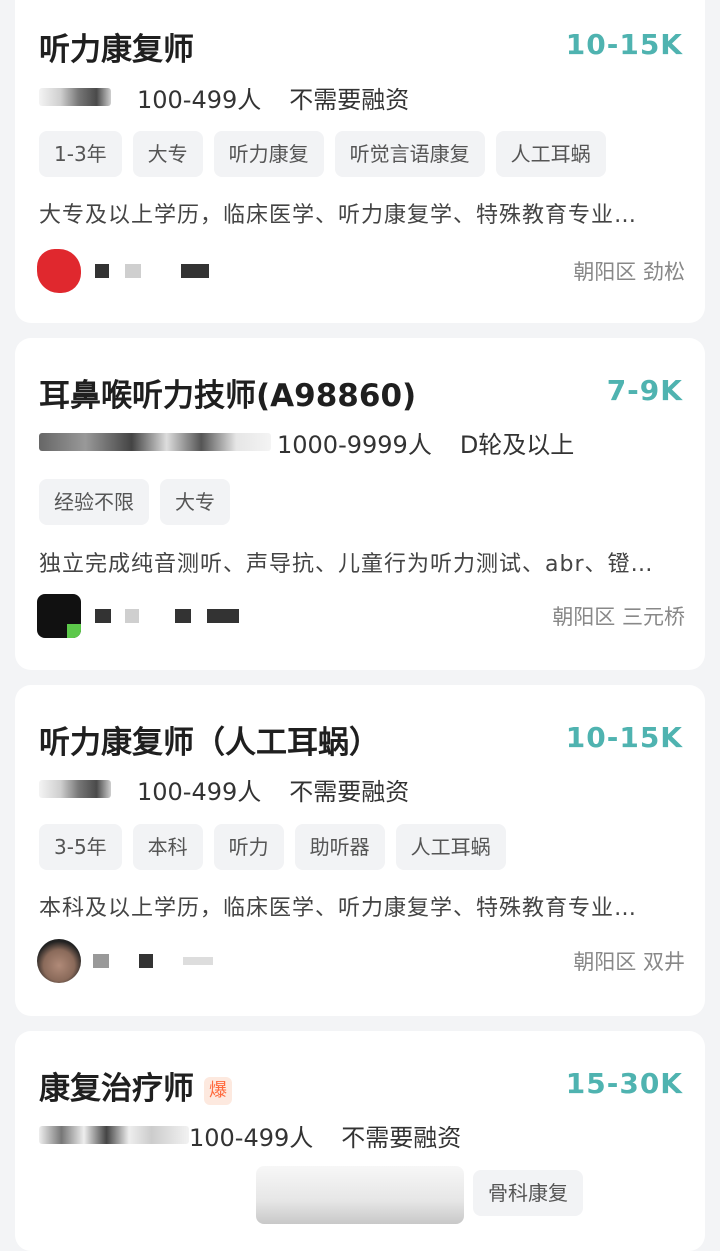  What do you see at coordinates (94, 502) in the screenshot?
I see `job-tag: 经验不限` at bounding box center [94, 502].